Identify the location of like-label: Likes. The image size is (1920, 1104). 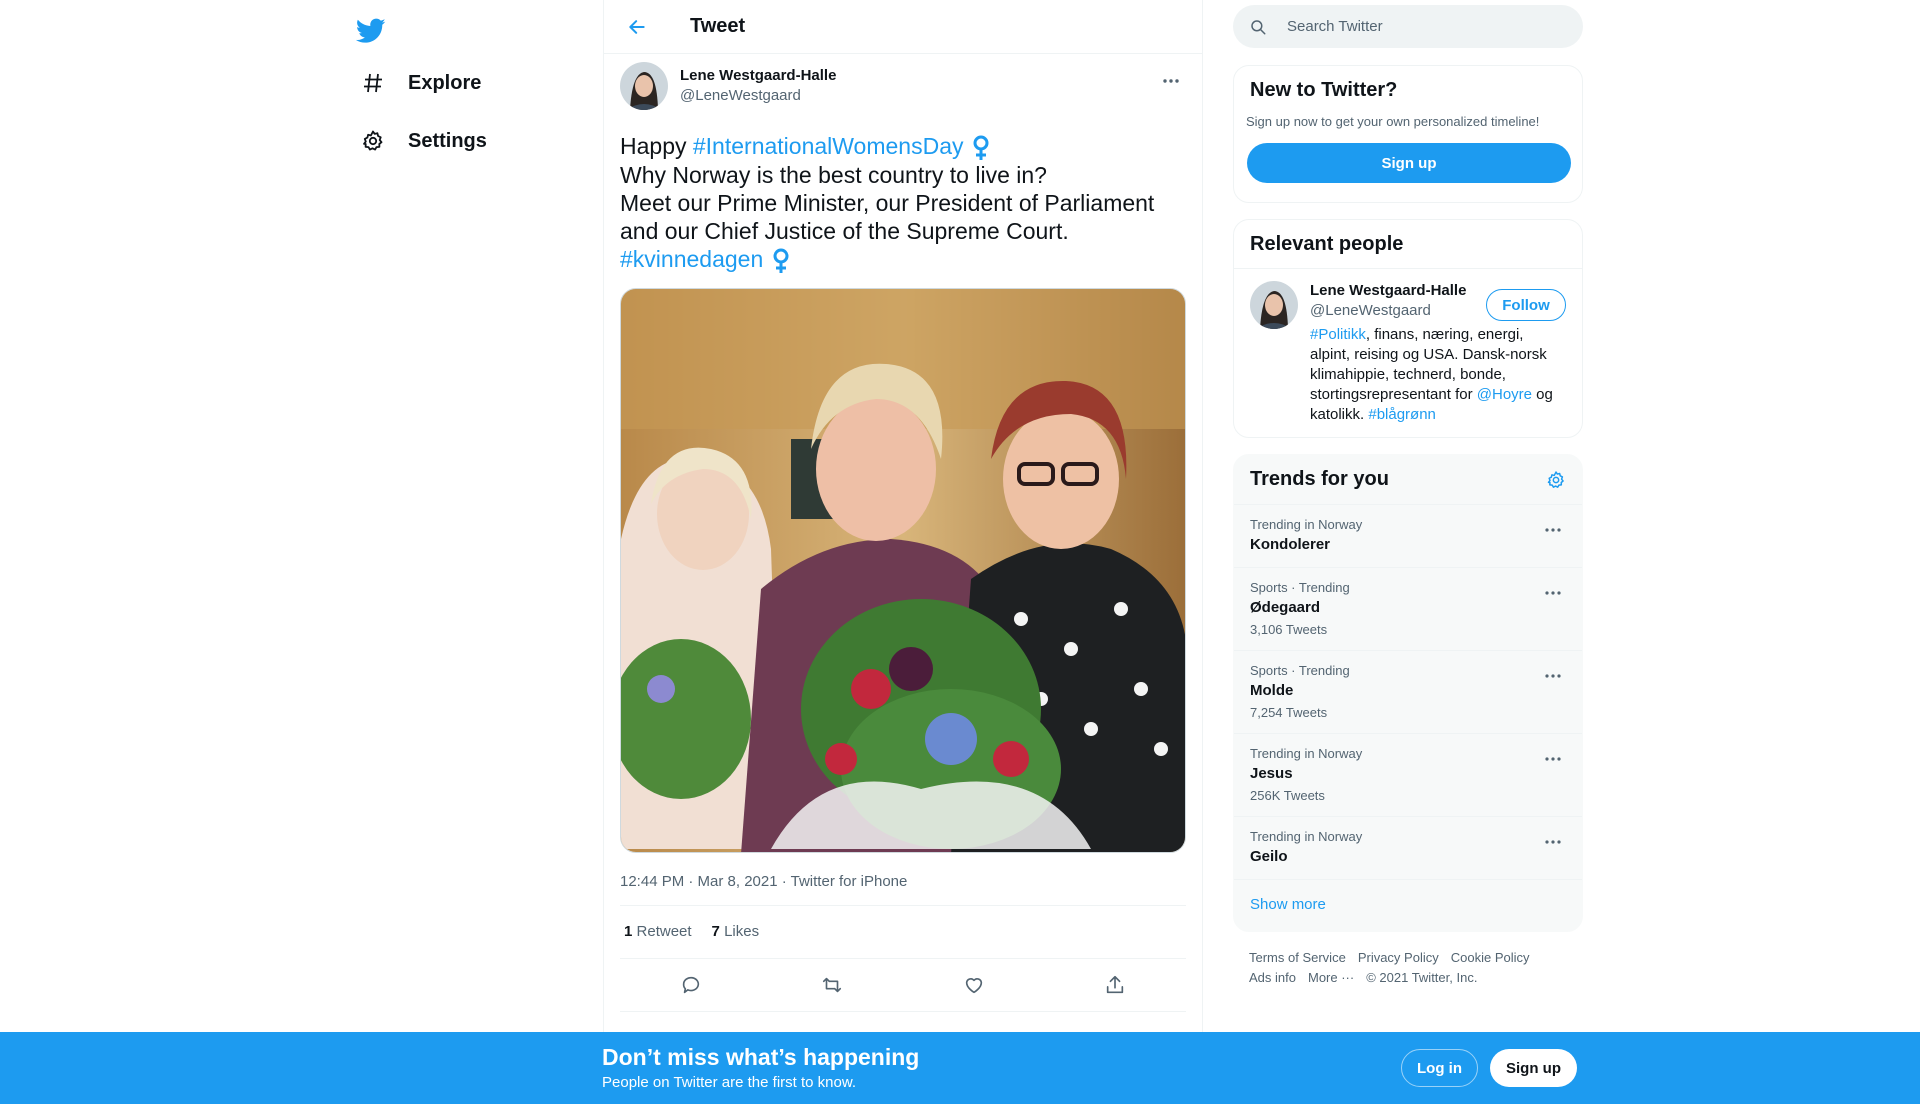
(742, 932).